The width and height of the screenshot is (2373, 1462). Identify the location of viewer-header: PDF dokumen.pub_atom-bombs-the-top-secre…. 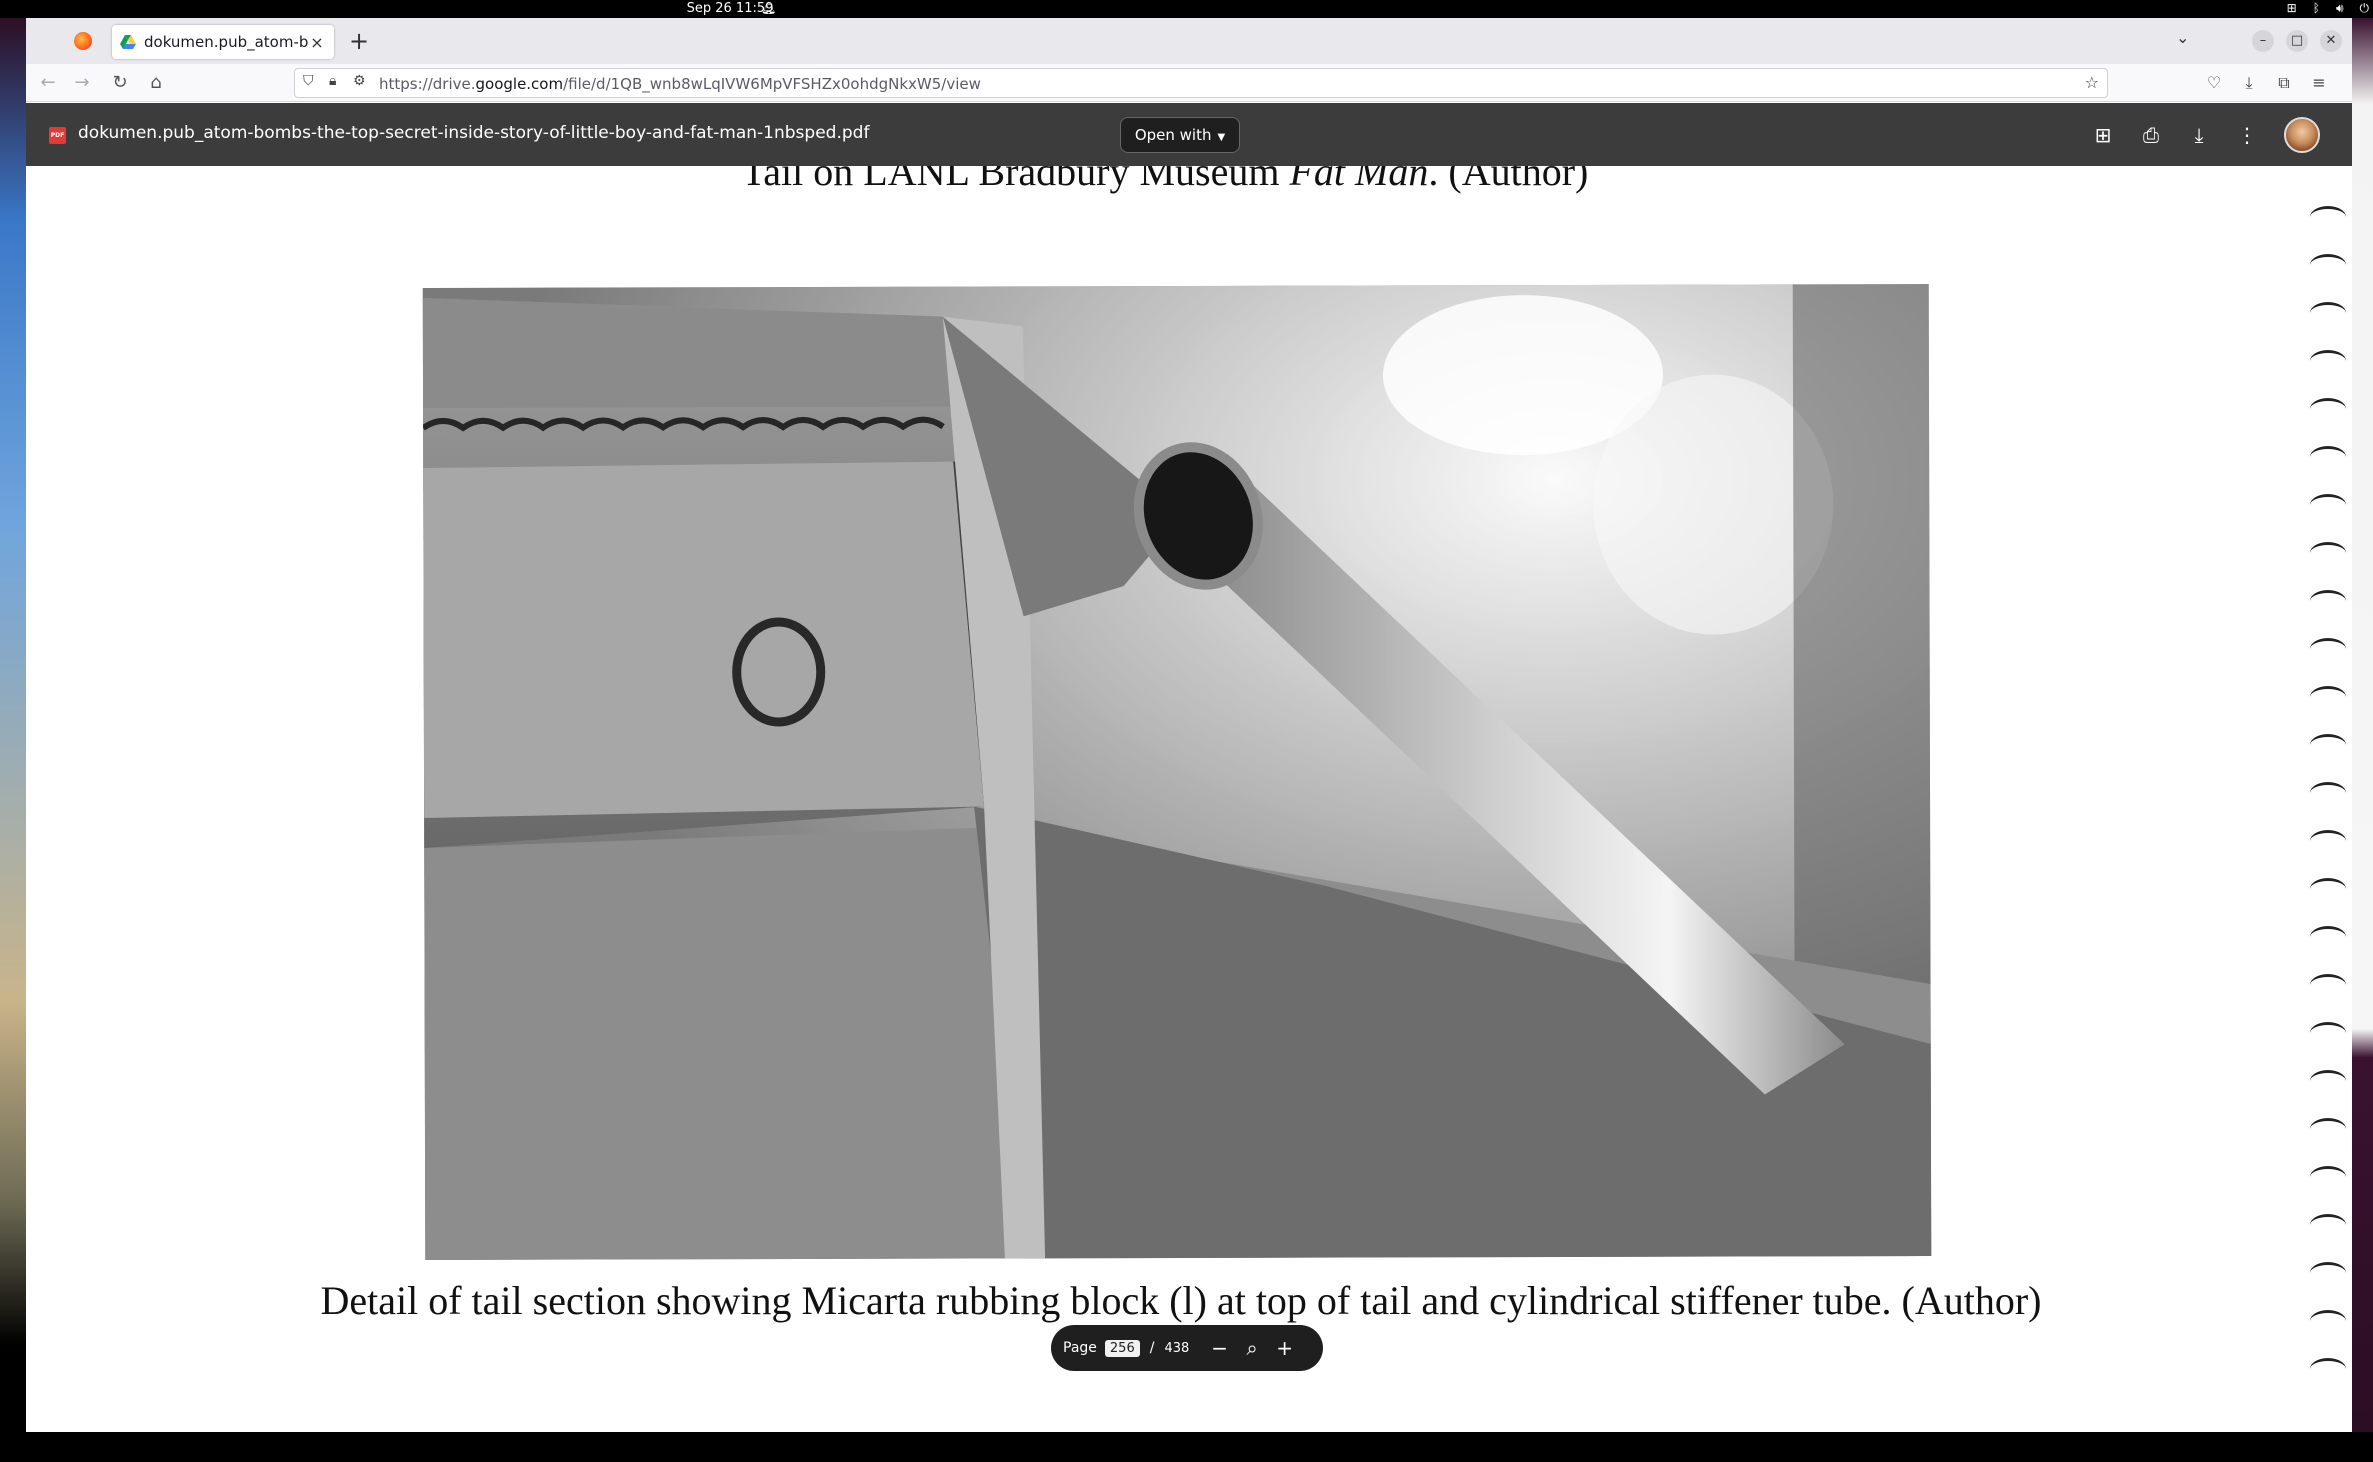
(1189, 134).